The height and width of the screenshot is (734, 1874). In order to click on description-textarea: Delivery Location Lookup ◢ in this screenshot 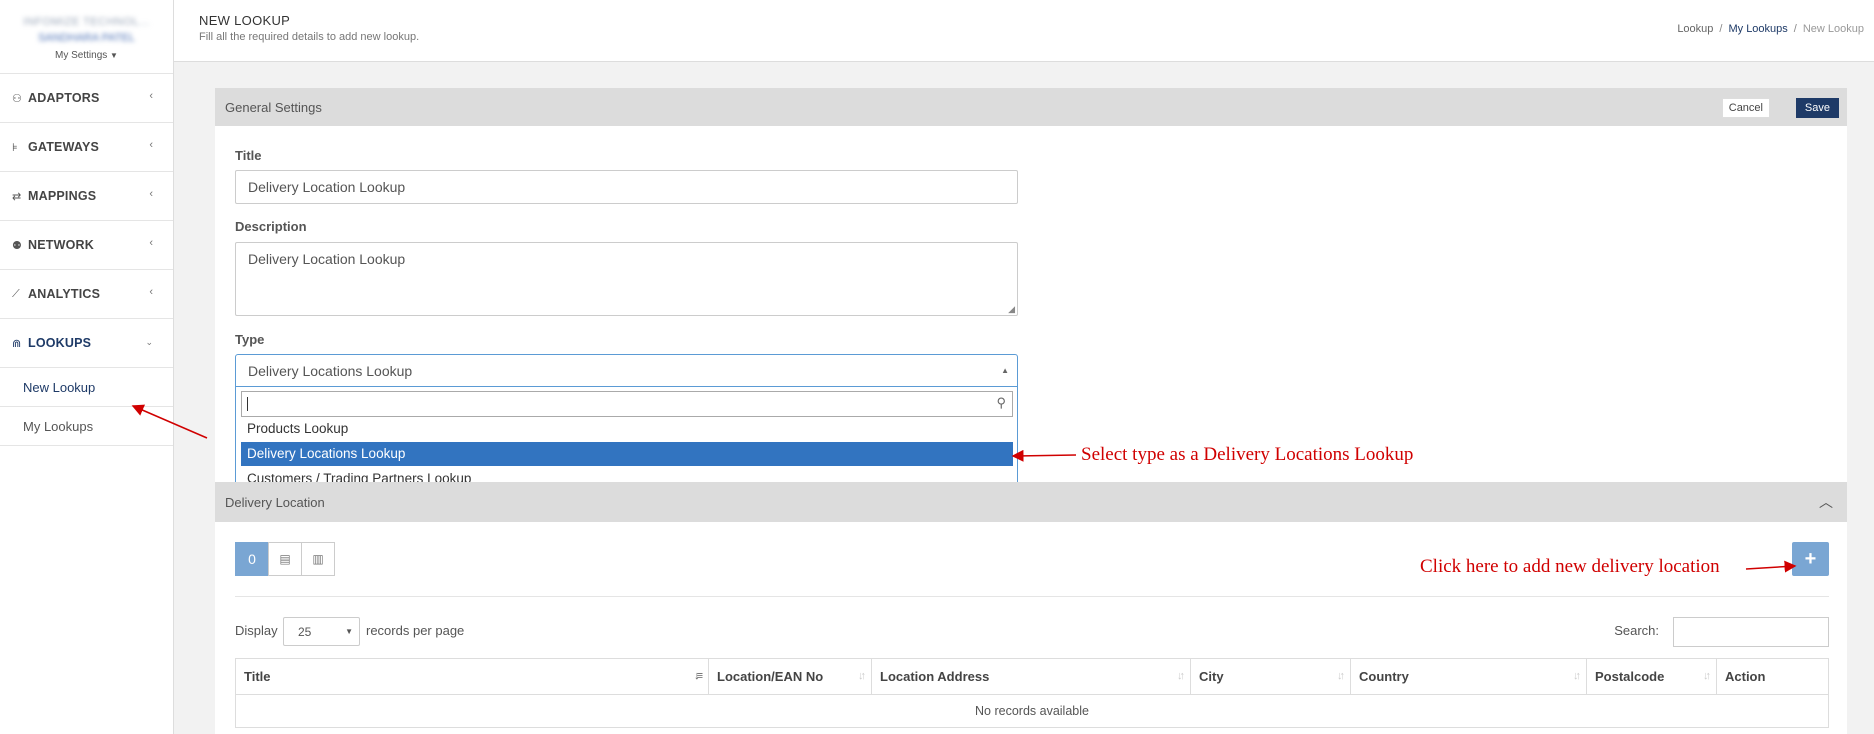, I will do `click(626, 279)`.